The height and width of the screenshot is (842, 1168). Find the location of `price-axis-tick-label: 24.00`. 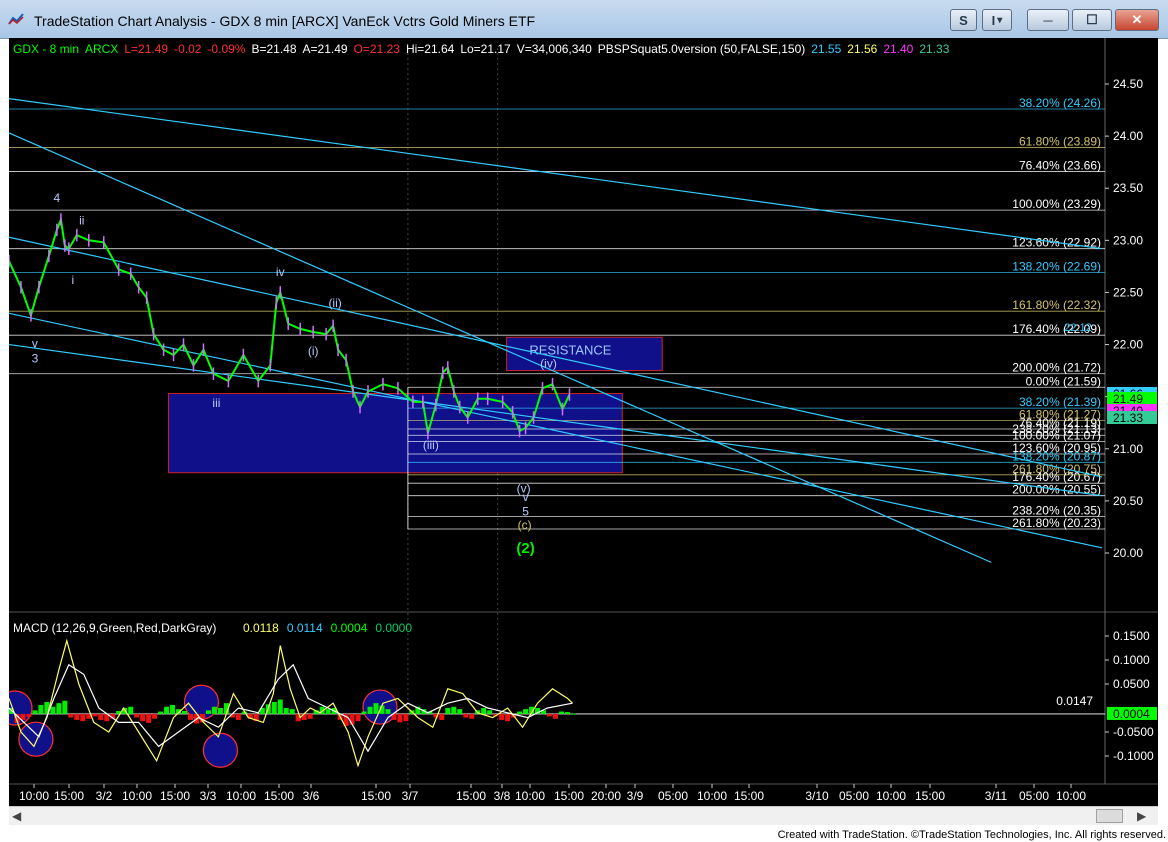

price-axis-tick-label: 24.00 is located at coordinates (1128, 136).